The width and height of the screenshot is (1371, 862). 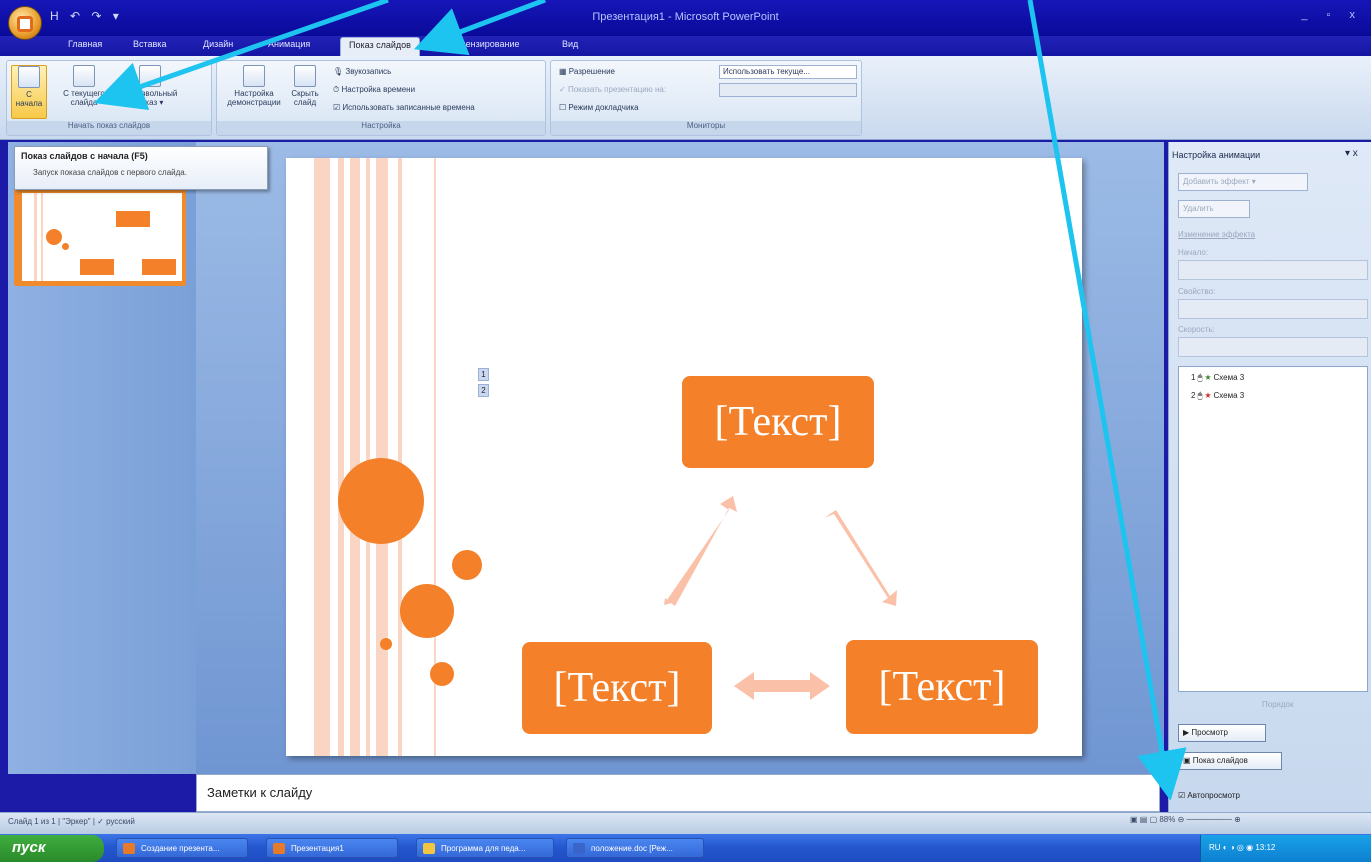 What do you see at coordinates (613, 89) in the screenshot?
I see `show-on-label: ✓ Показать презентацию на:` at bounding box center [613, 89].